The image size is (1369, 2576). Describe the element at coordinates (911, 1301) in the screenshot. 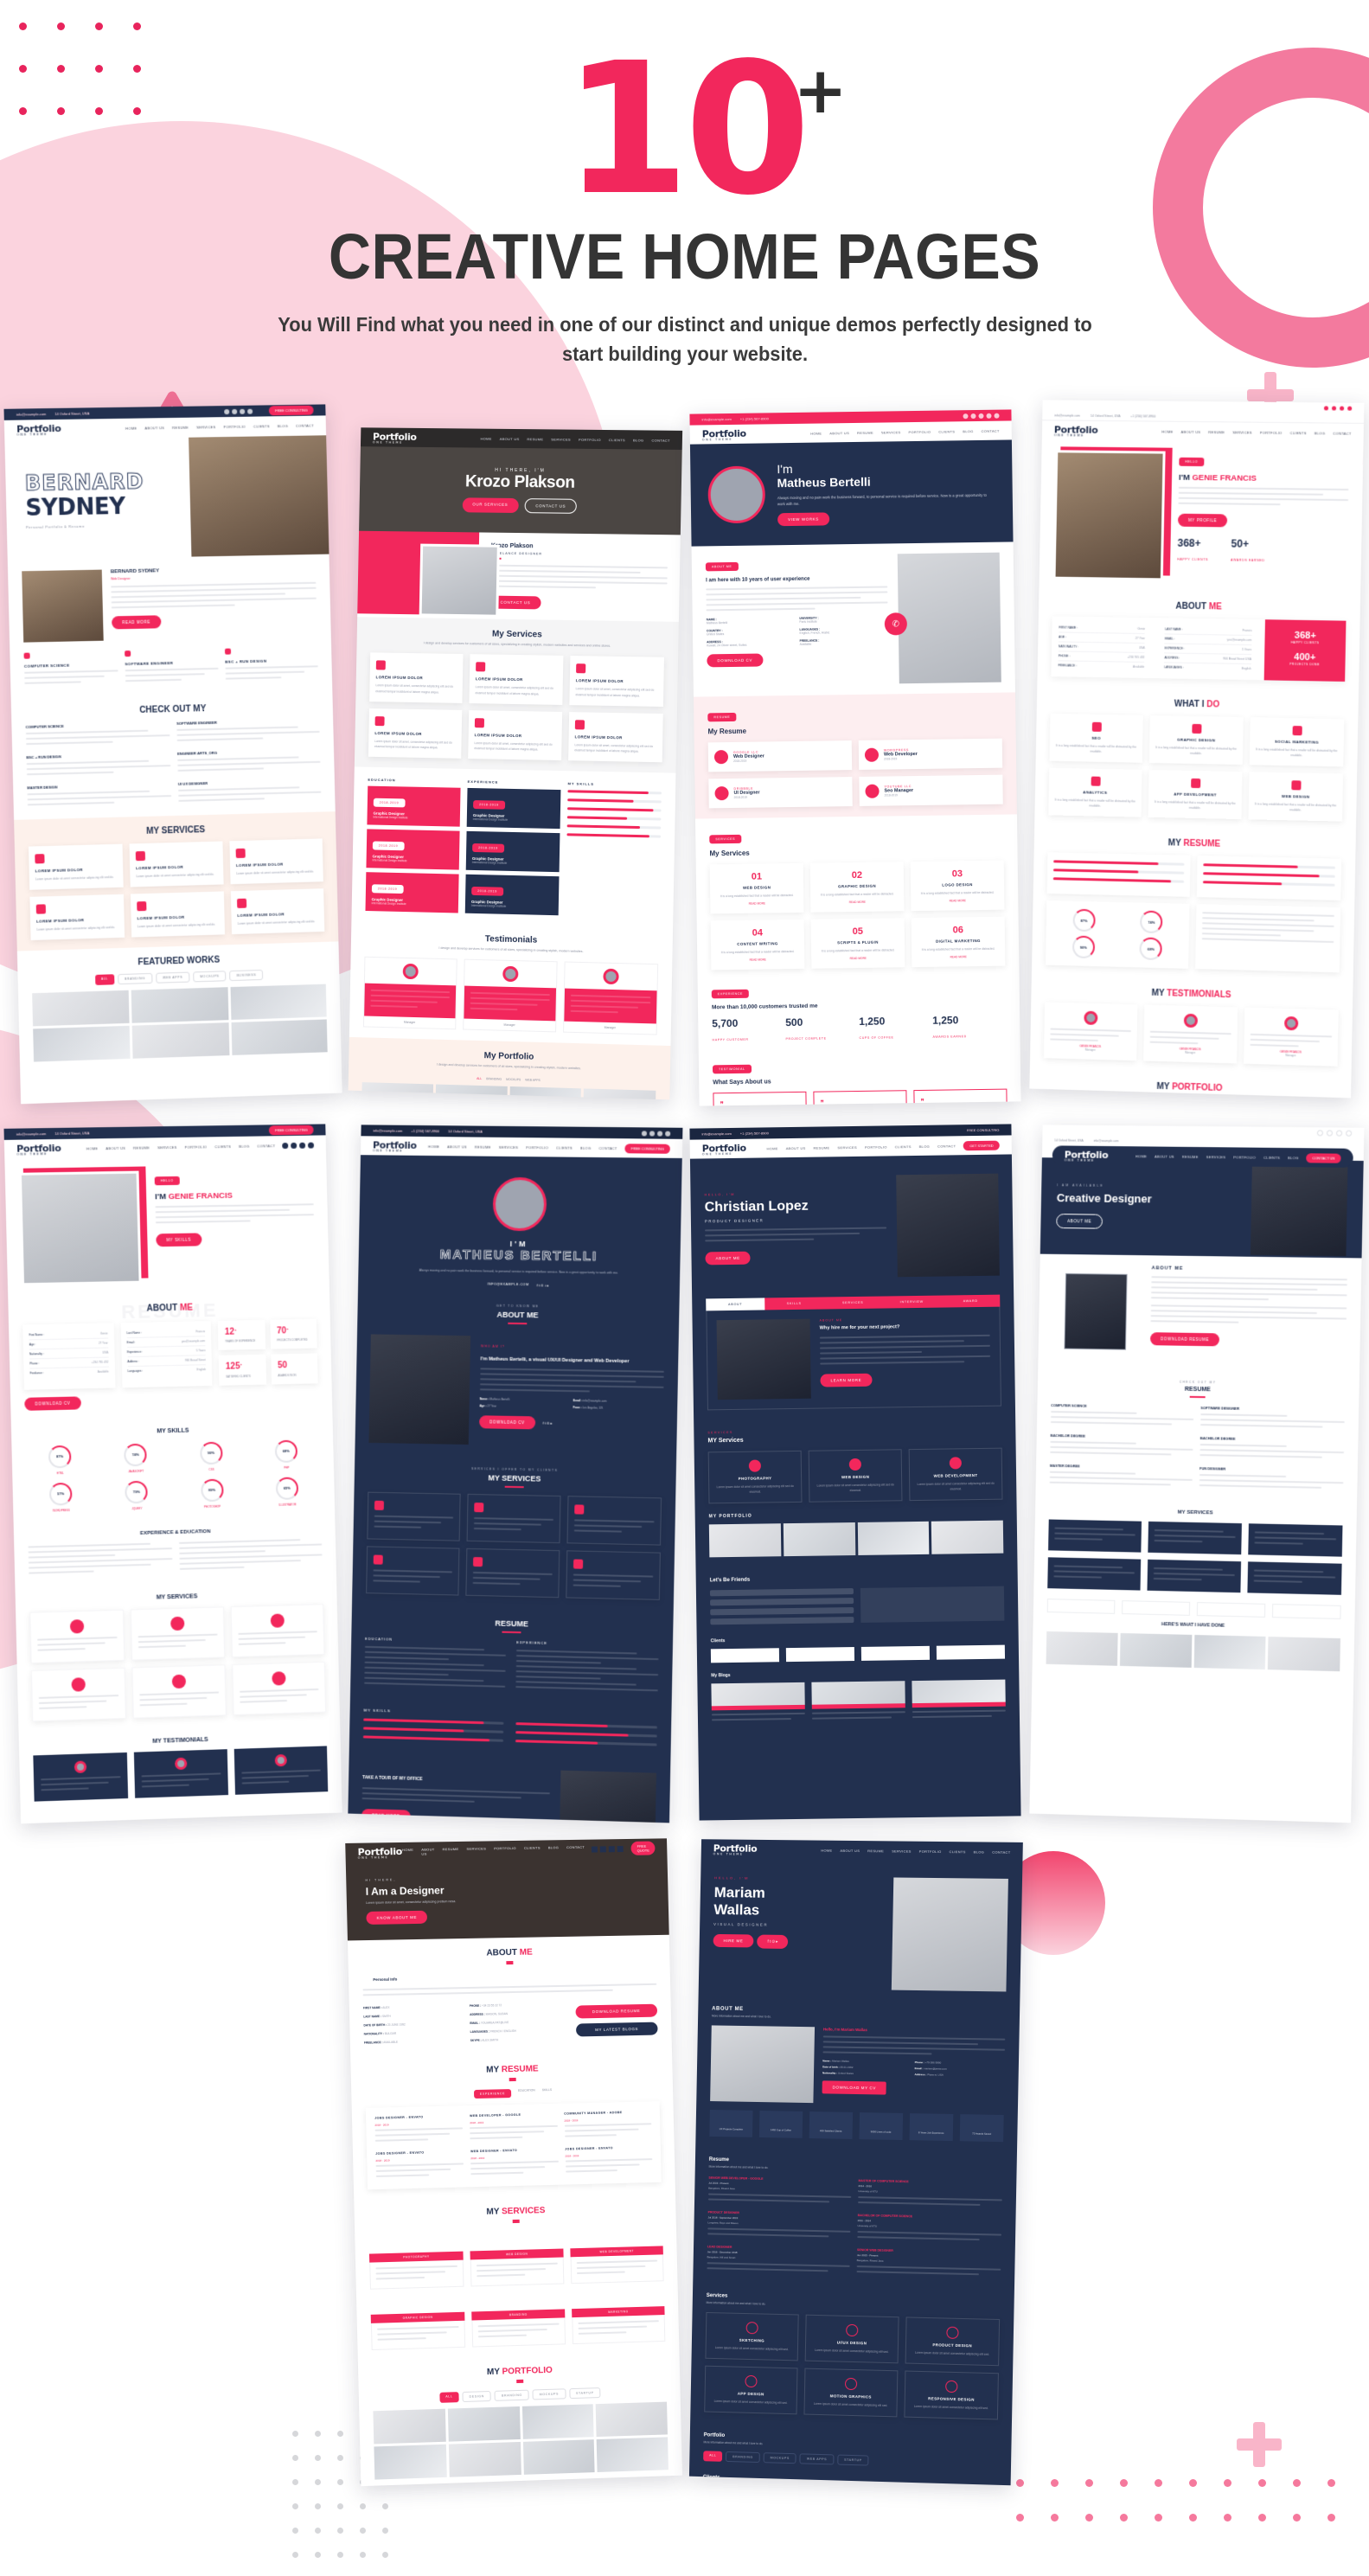

I see `tab-interview: INTERVIEW` at that location.